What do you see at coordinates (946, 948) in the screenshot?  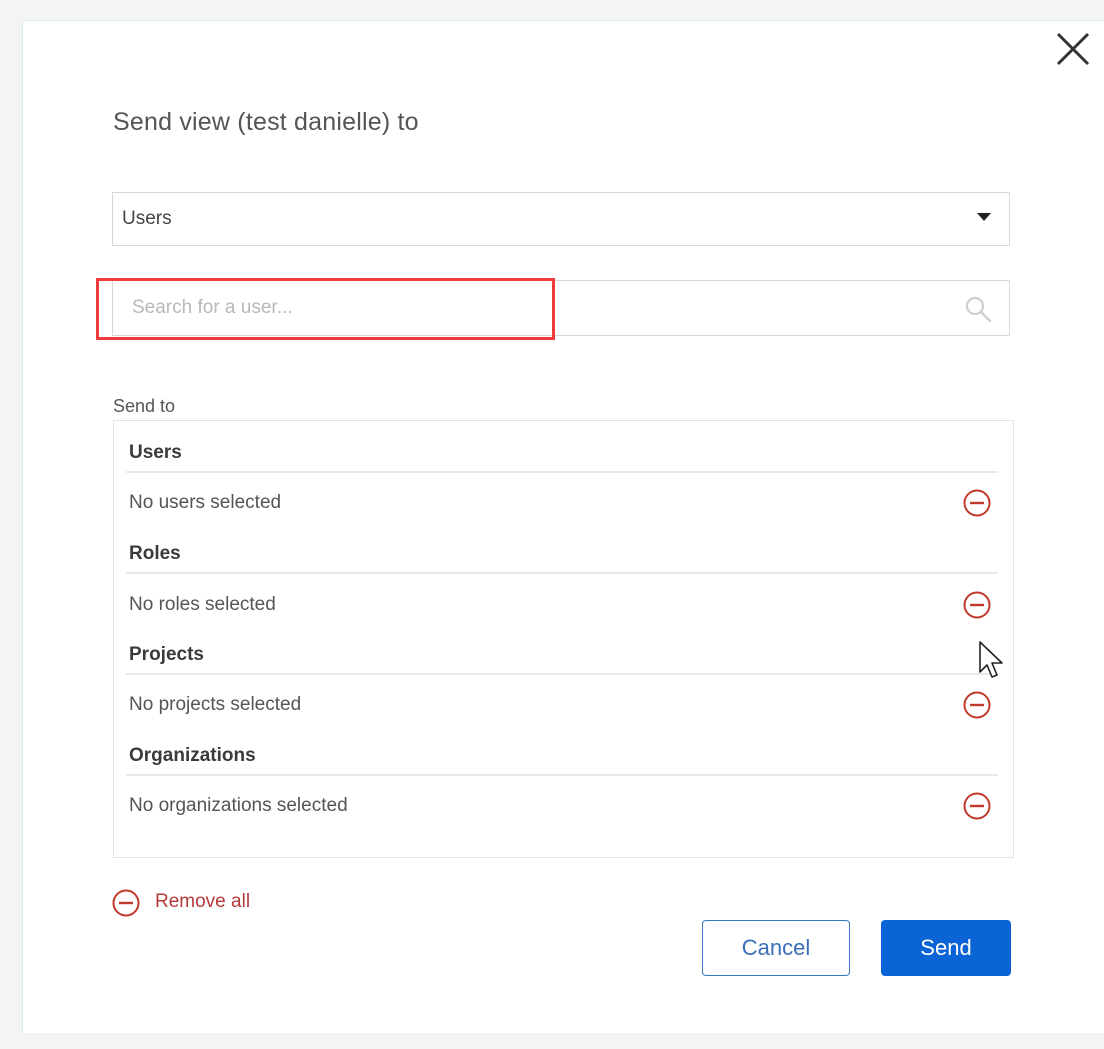 I see `send-button: Send` at bounding box center [946, 948].